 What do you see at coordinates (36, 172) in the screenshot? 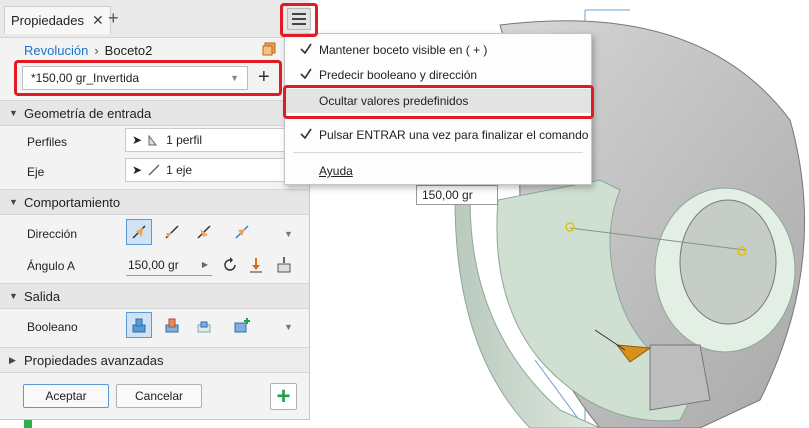
I see `axis-label: Eje` at bounding box center [36, 172].